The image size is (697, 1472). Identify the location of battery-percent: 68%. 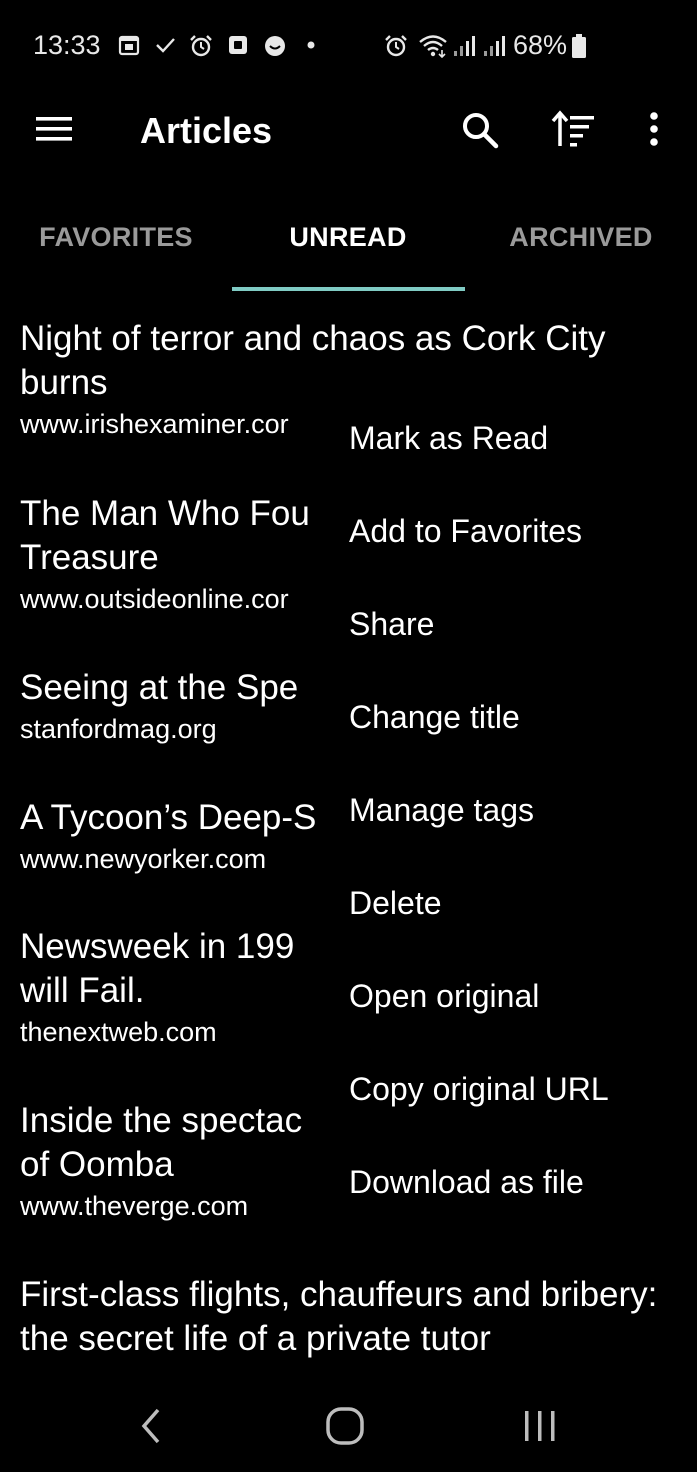
(540, 45).